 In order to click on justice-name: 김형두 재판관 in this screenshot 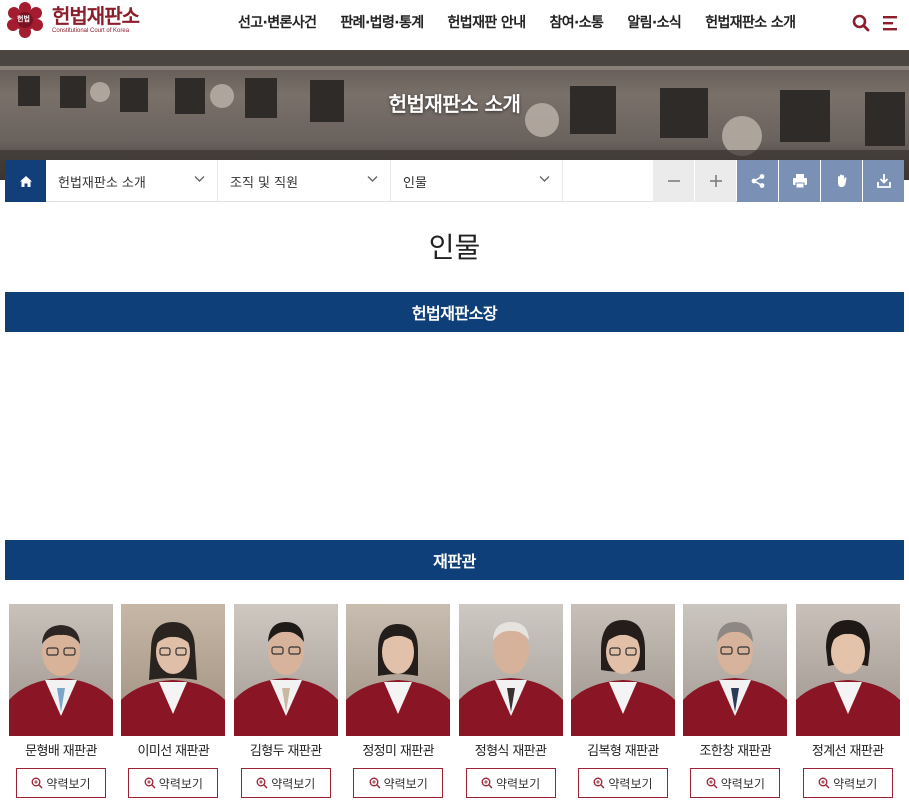, I will do `click(285, 751)`.